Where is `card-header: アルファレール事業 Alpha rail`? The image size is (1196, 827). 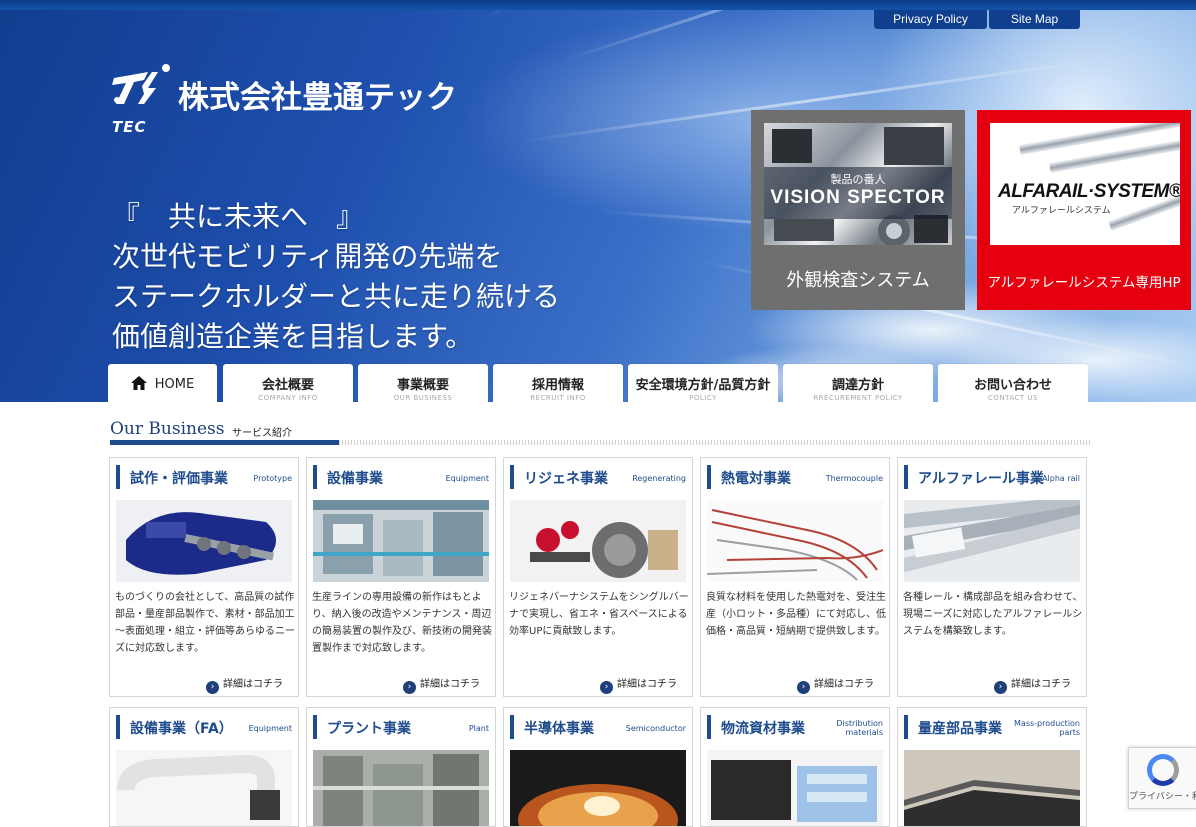
card-header: アルファレール事業 Alpha rail is located at coordinates (992, 477).